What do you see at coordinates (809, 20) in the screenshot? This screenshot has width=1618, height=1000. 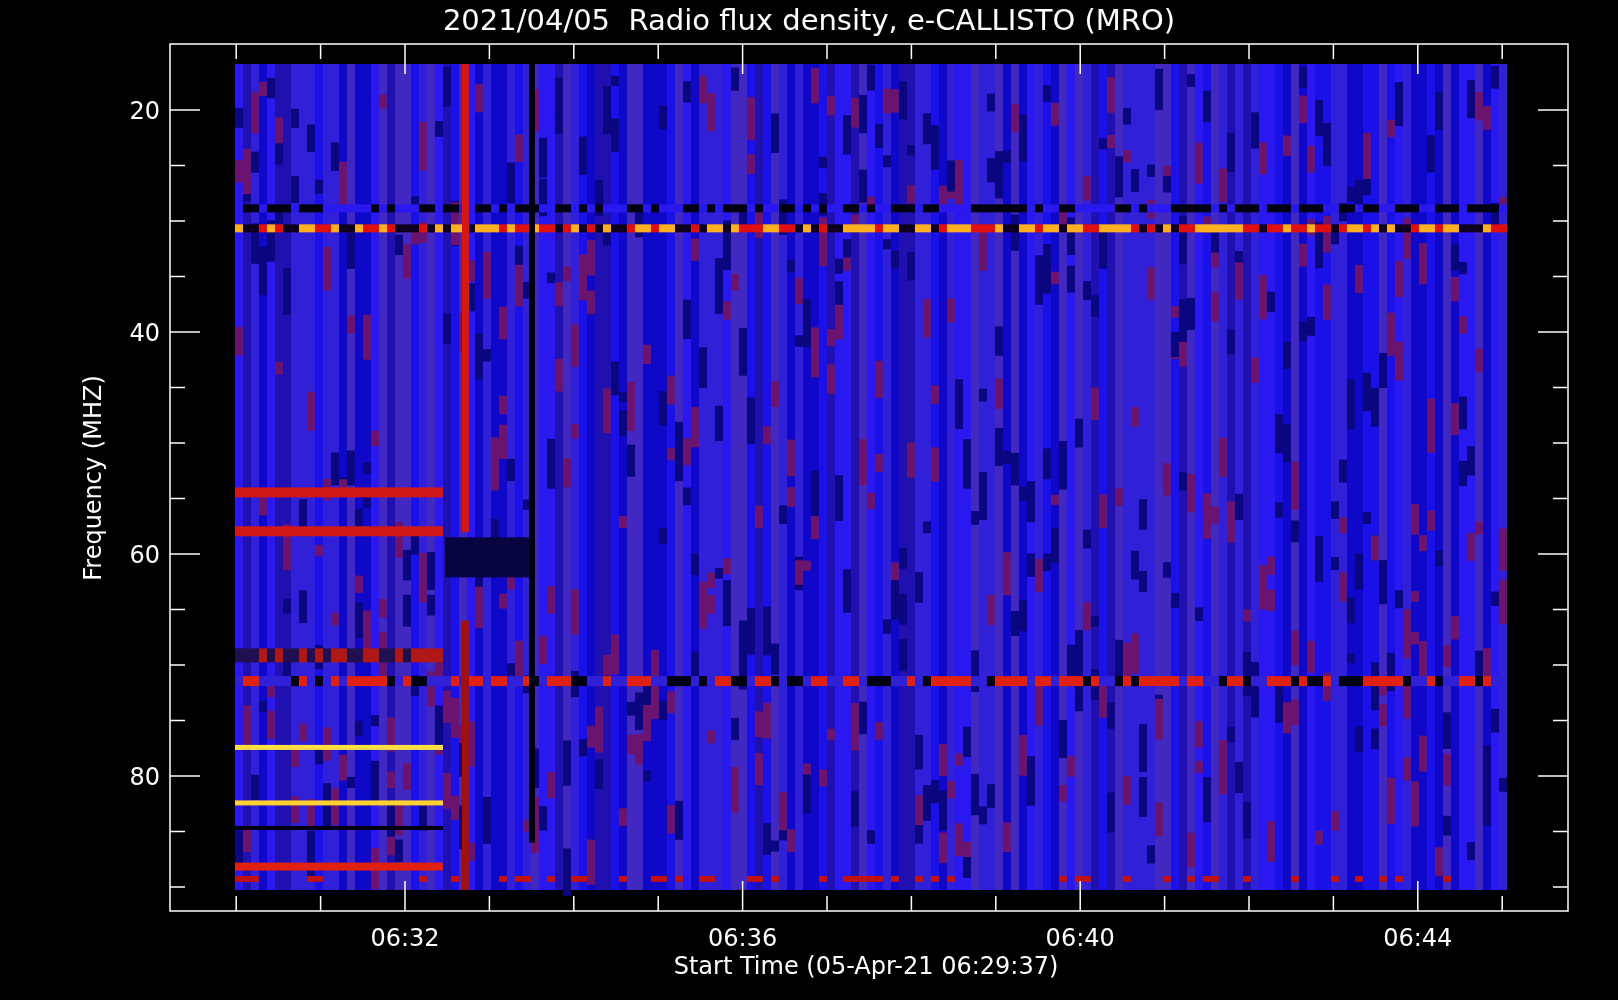 I see `chart-title: 2021/04/05 Radio flux density, e-CALLISTO (MRO)` at bounding box center [809, 20].